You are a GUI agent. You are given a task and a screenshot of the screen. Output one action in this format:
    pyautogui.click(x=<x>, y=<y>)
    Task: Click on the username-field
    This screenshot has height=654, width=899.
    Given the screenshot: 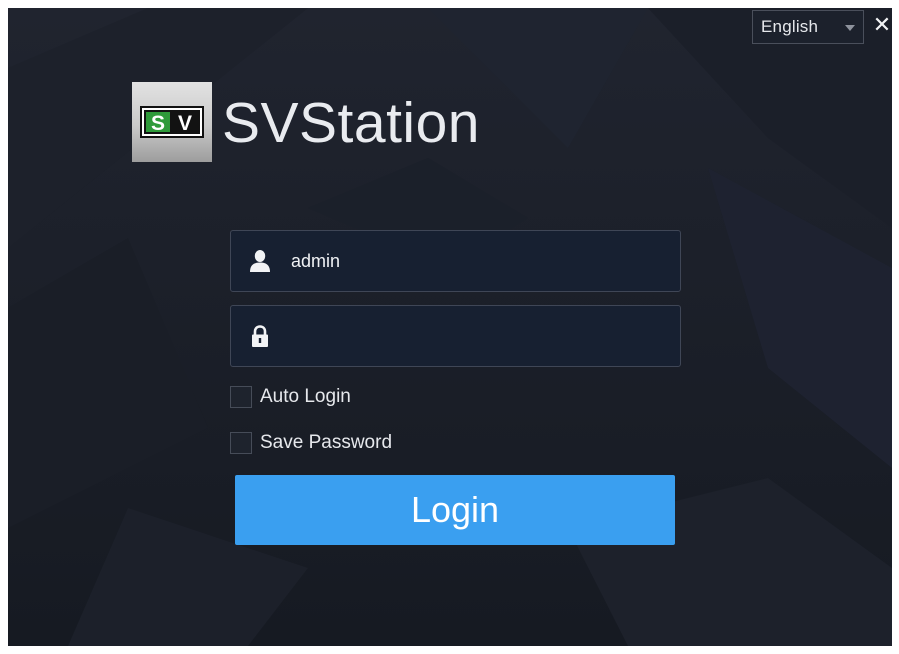 What is the action you would take?
    pyautogui.click(x=455, y=261)
    